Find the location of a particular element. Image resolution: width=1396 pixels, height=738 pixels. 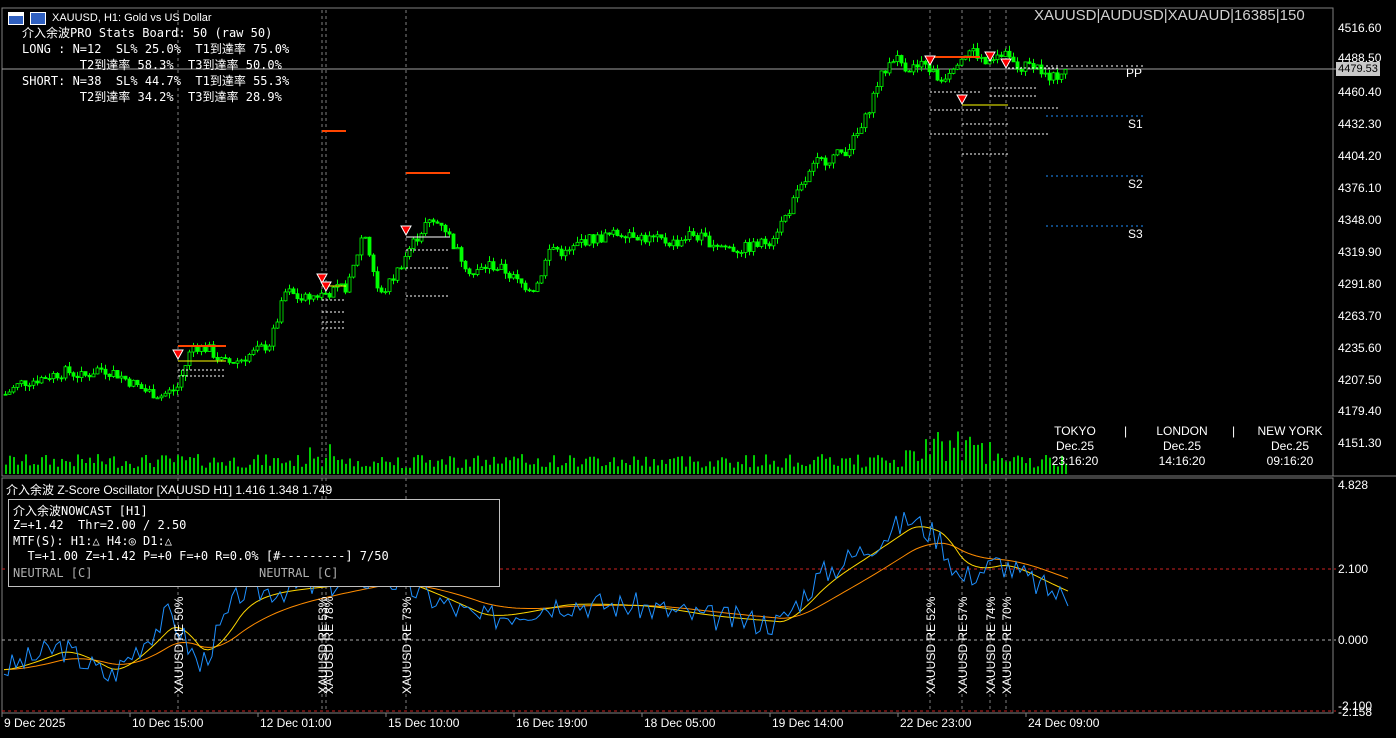

current-price-tag: 4479.53 is located at coordinates (1358, 69).